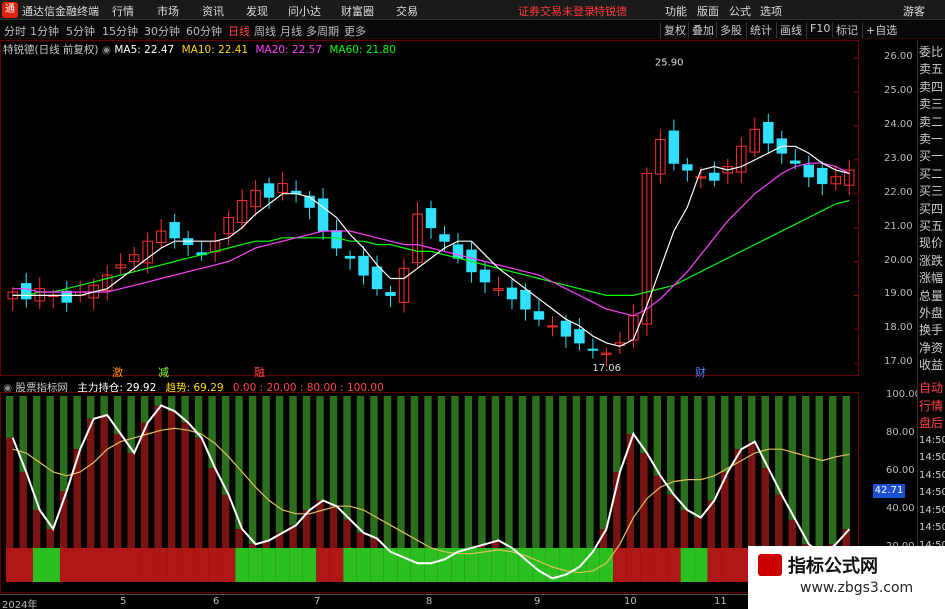 The image size is (945, 609). I want to click on sidebar-item: 买四, so click(931, 209).